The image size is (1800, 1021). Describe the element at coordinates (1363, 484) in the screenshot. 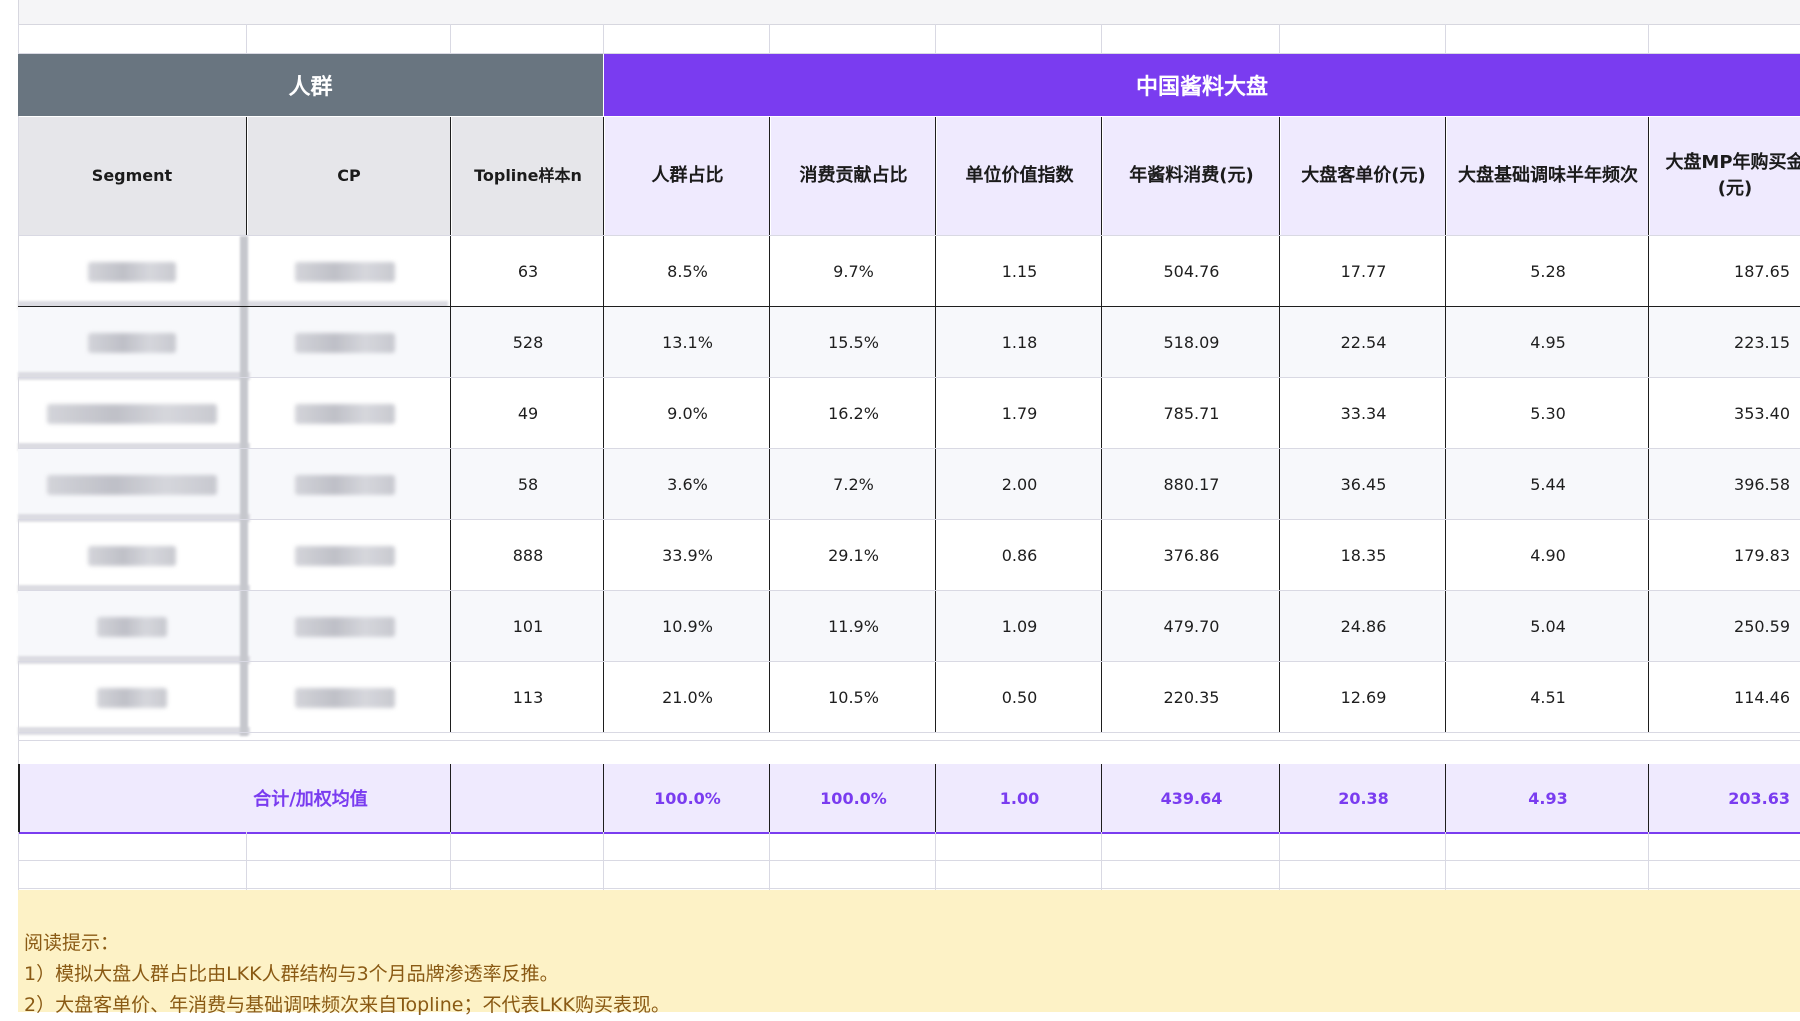

I see `cell-avg-price: 36.45` at that location.